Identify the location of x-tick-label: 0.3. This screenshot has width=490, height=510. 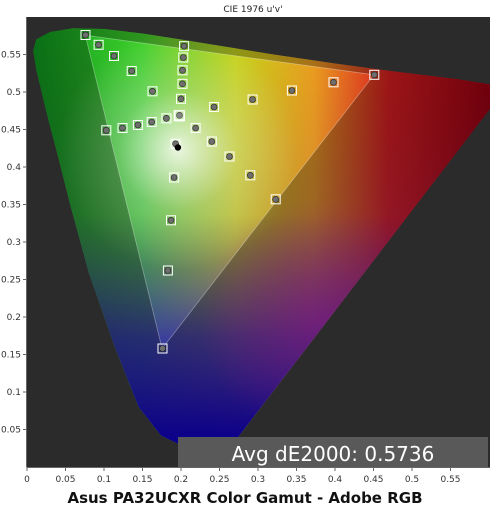
(258, 480).